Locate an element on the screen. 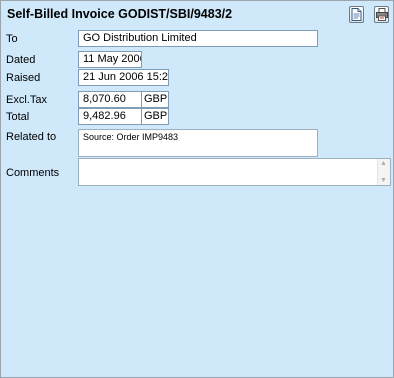 This screenshot has height=378, width=394. to-field: GO Distribution Limited is located at coordinates (198, 38).